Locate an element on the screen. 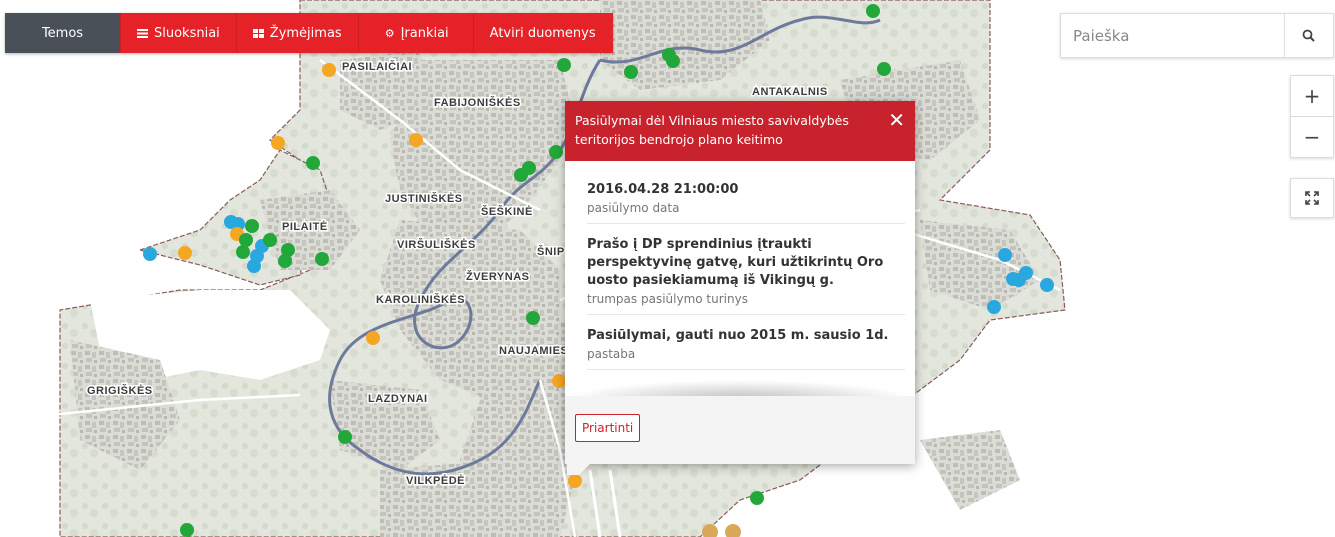 This screenshot has height=537, width=1335. nav-irankiai: ⚙ Įrankiai is located at coordinates (415, 33).